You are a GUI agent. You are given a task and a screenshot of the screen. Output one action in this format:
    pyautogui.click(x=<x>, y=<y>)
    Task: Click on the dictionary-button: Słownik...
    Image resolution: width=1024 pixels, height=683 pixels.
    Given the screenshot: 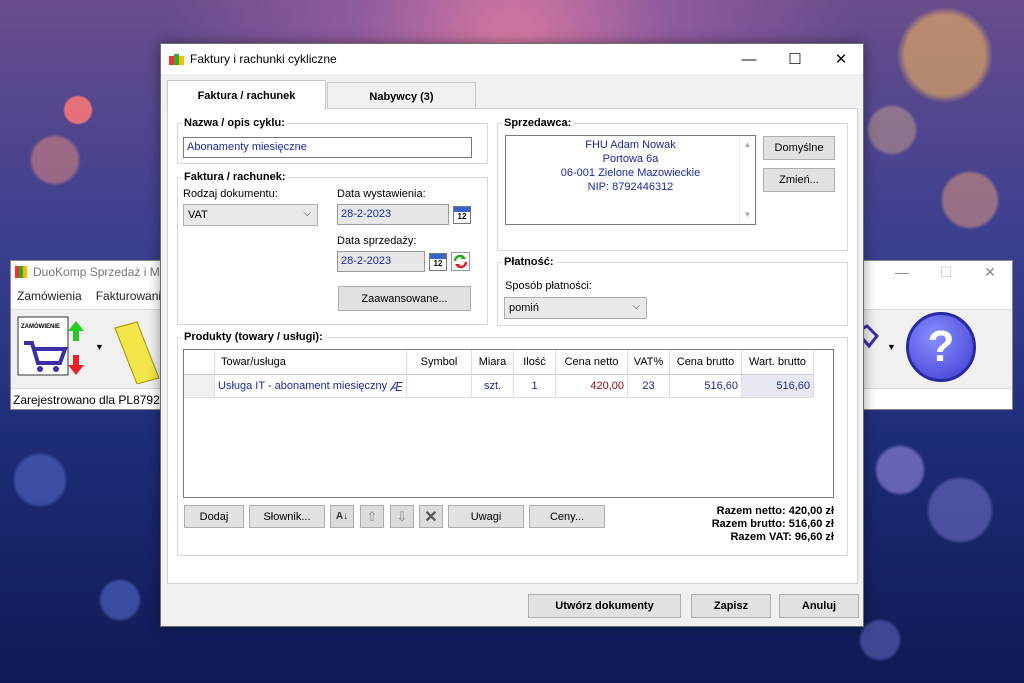 What is the action you would take?
    pyautogui.click(x=287, y=516)
    